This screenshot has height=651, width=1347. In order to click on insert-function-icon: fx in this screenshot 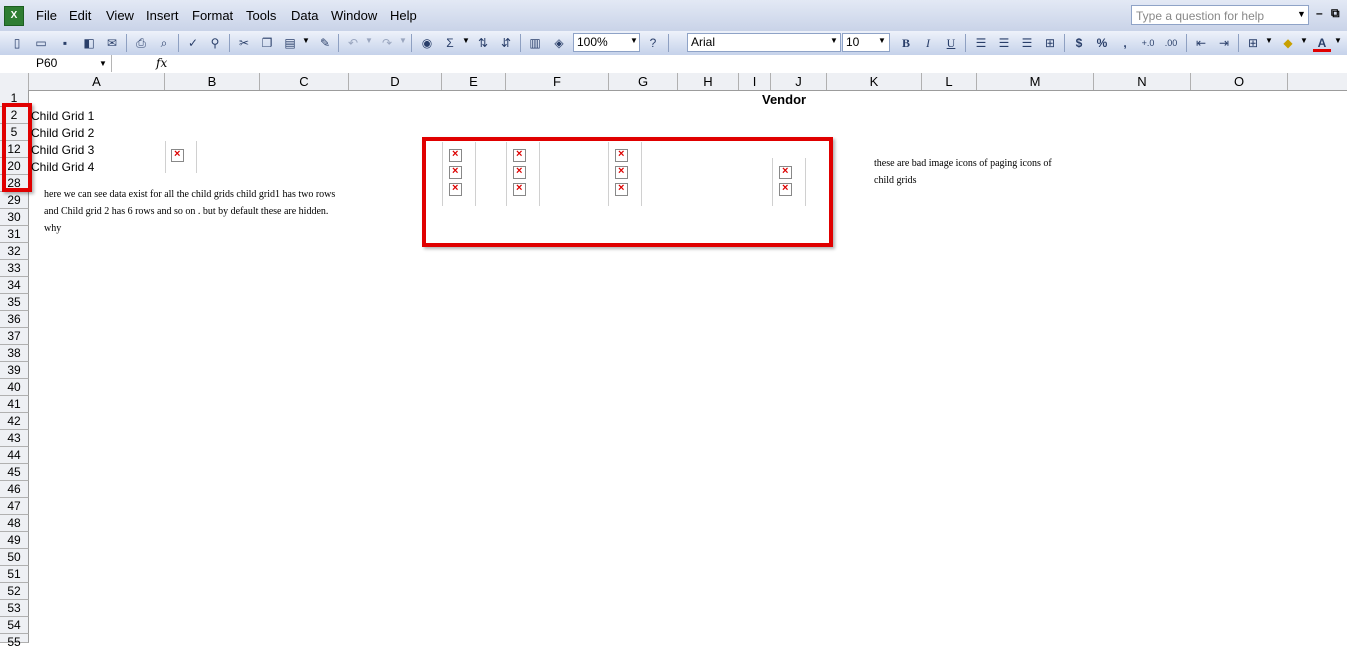, I will do `click(161, 63)`.